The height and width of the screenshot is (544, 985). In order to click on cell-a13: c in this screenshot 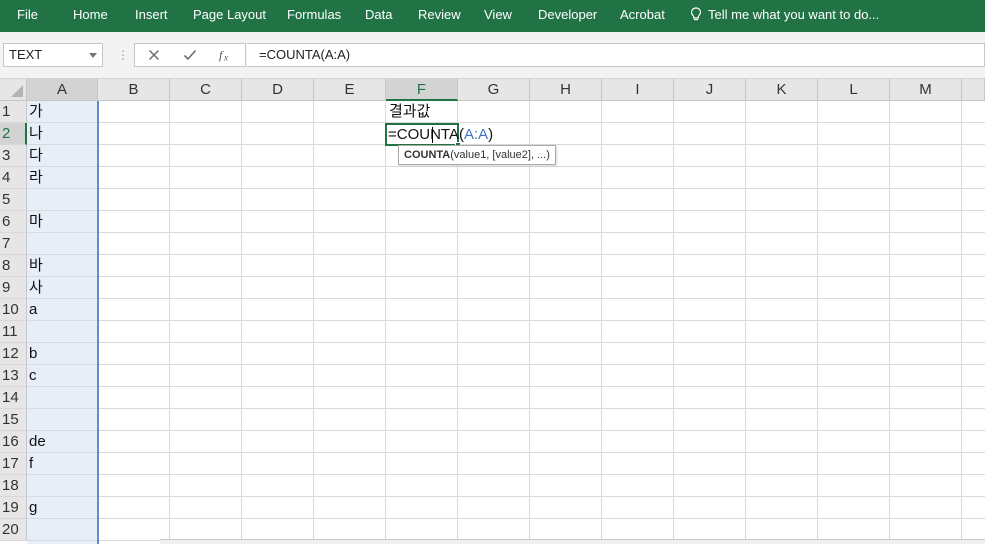, I will do `click(33, 376)`.